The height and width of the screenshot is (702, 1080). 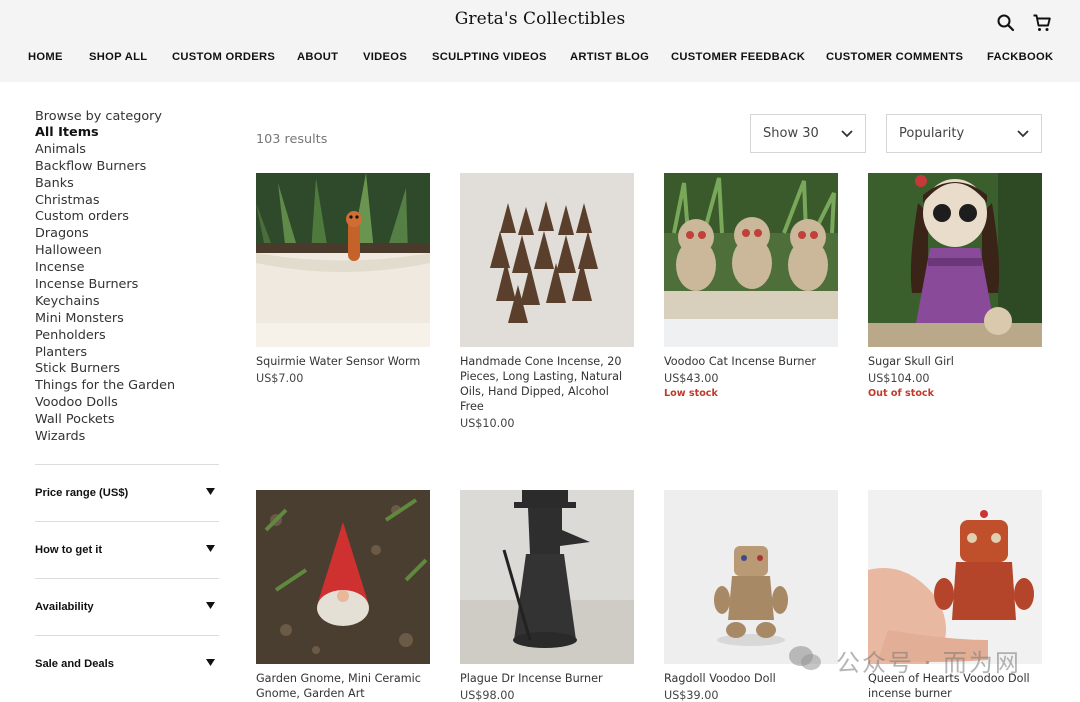 What do you see at coordinates (45, 57) in the screenshot?
I see `nav-home: HOME` at bounding box center [45, 57].